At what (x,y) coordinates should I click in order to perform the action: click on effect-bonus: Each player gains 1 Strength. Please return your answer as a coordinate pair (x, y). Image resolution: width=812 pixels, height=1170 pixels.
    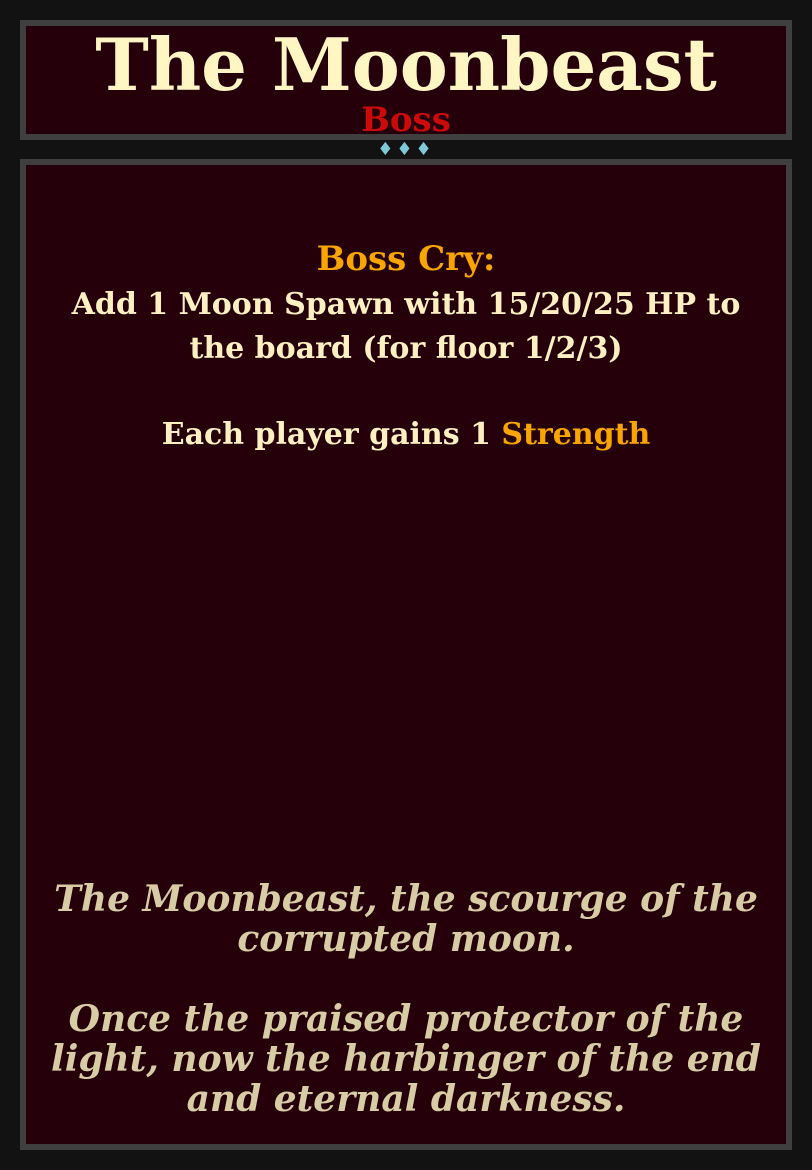
    Looking at the image, I should click on (406, 435).